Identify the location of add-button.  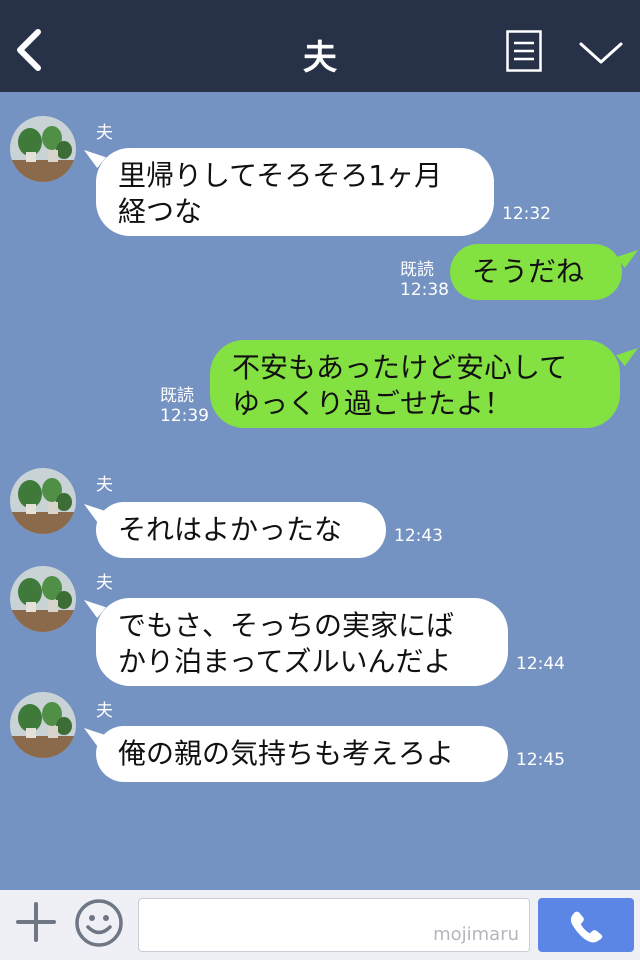
(36, 922).